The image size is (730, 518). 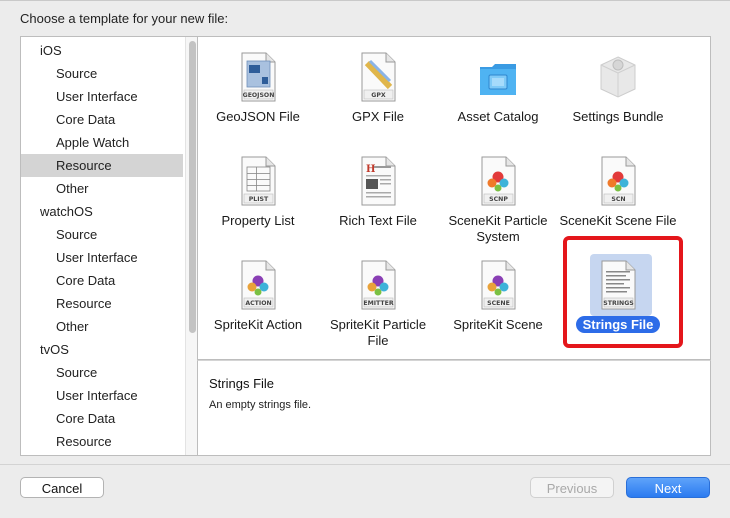 I want to click on template-item: SCENE SpriteKit Scene, so click(x=498, y=306).